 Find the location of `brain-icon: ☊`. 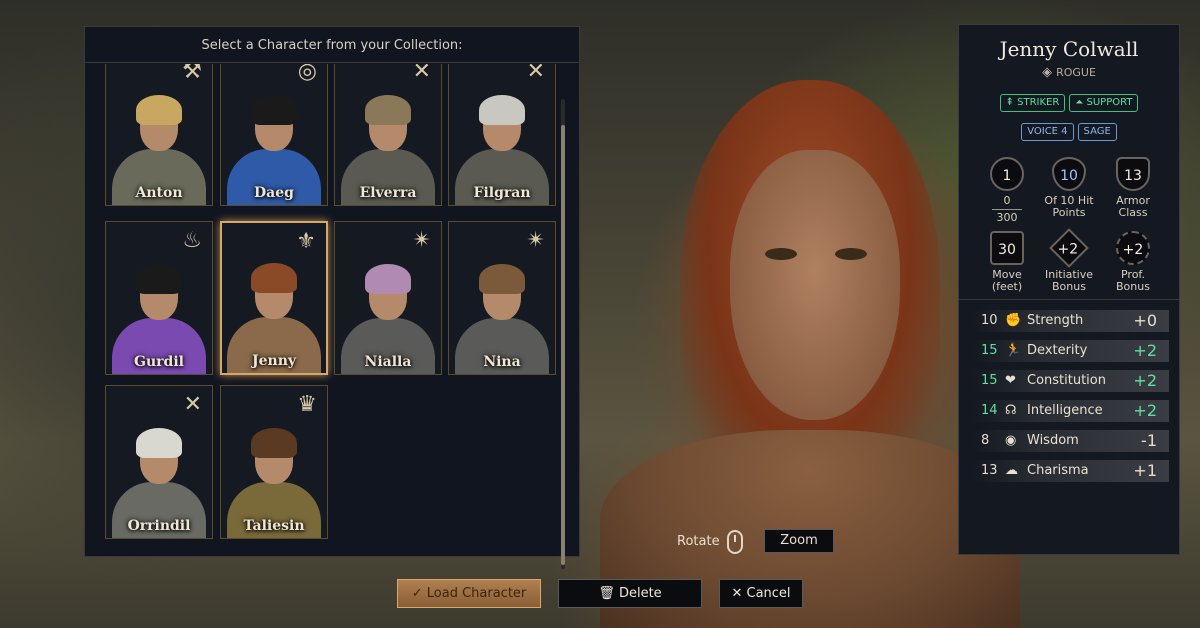

brain-icon: ☊ is located at coordinates (1011, 410).